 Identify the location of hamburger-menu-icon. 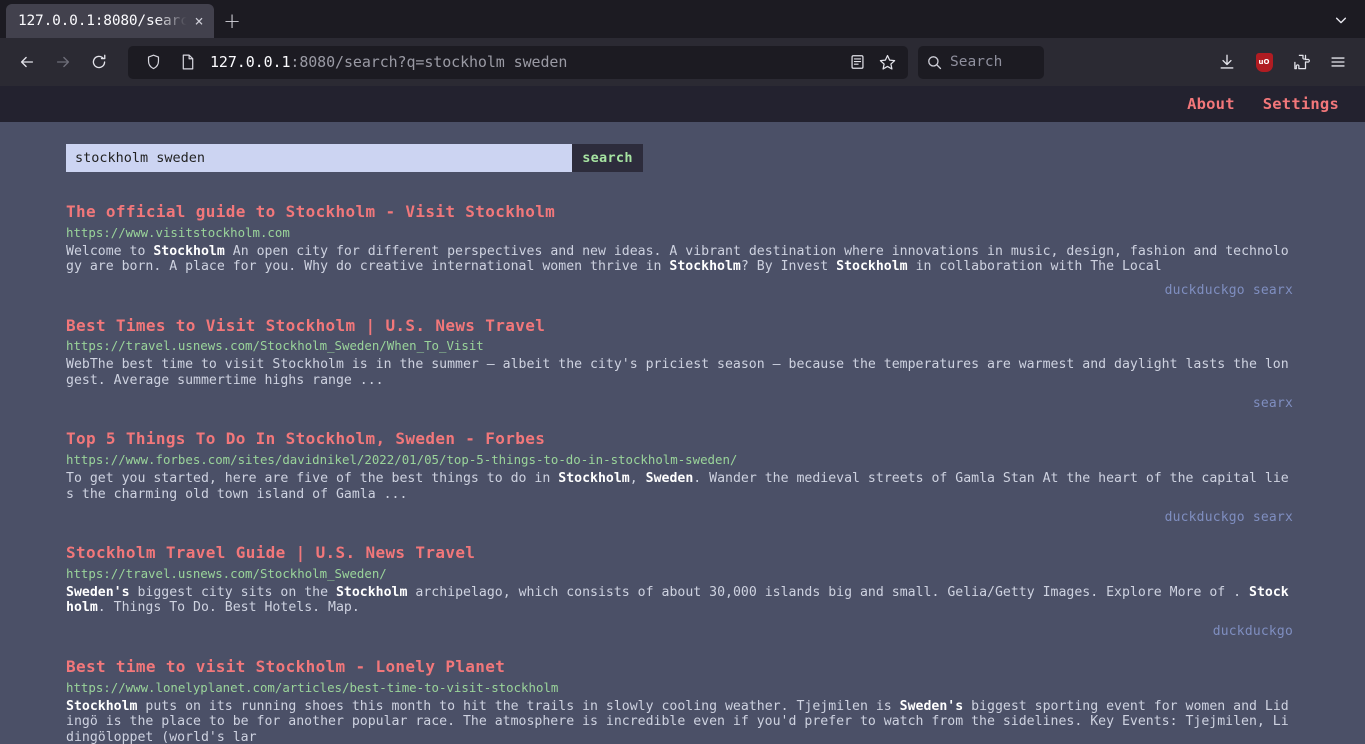
(1338, 62).